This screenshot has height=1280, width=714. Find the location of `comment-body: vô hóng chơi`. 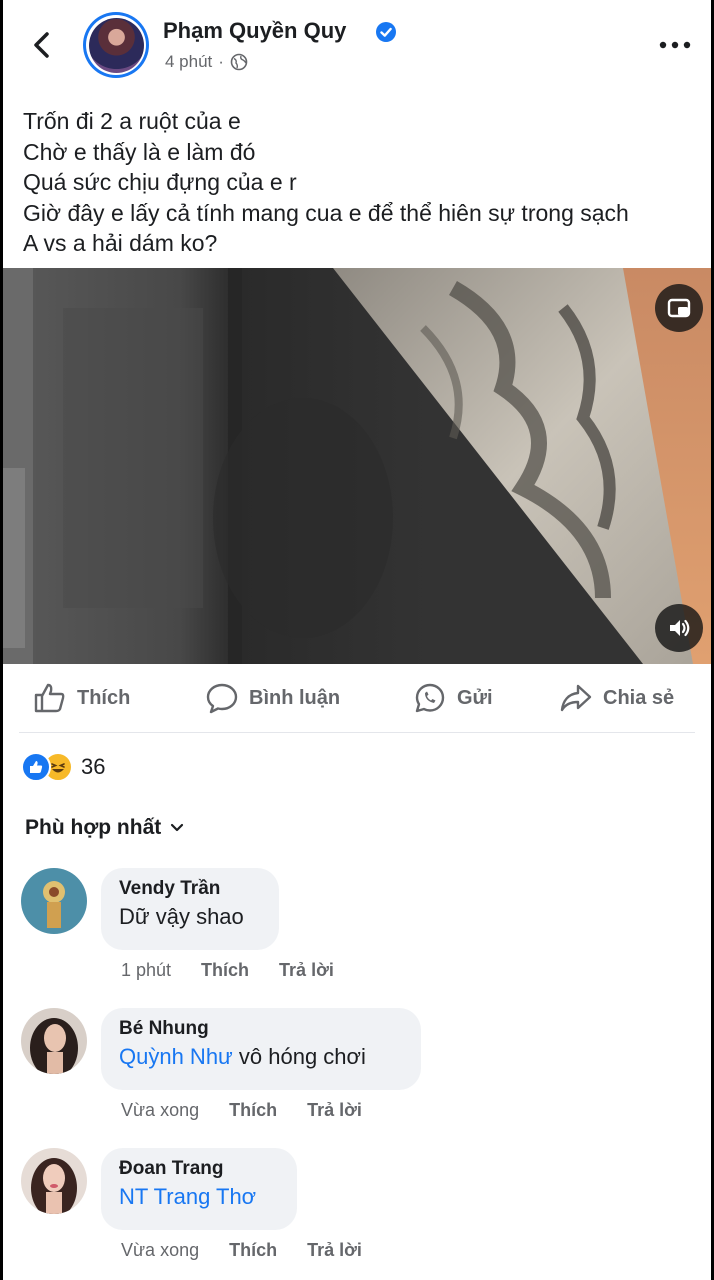

comment-body: vô hóng chơi is located at coordinates (299, 1056).